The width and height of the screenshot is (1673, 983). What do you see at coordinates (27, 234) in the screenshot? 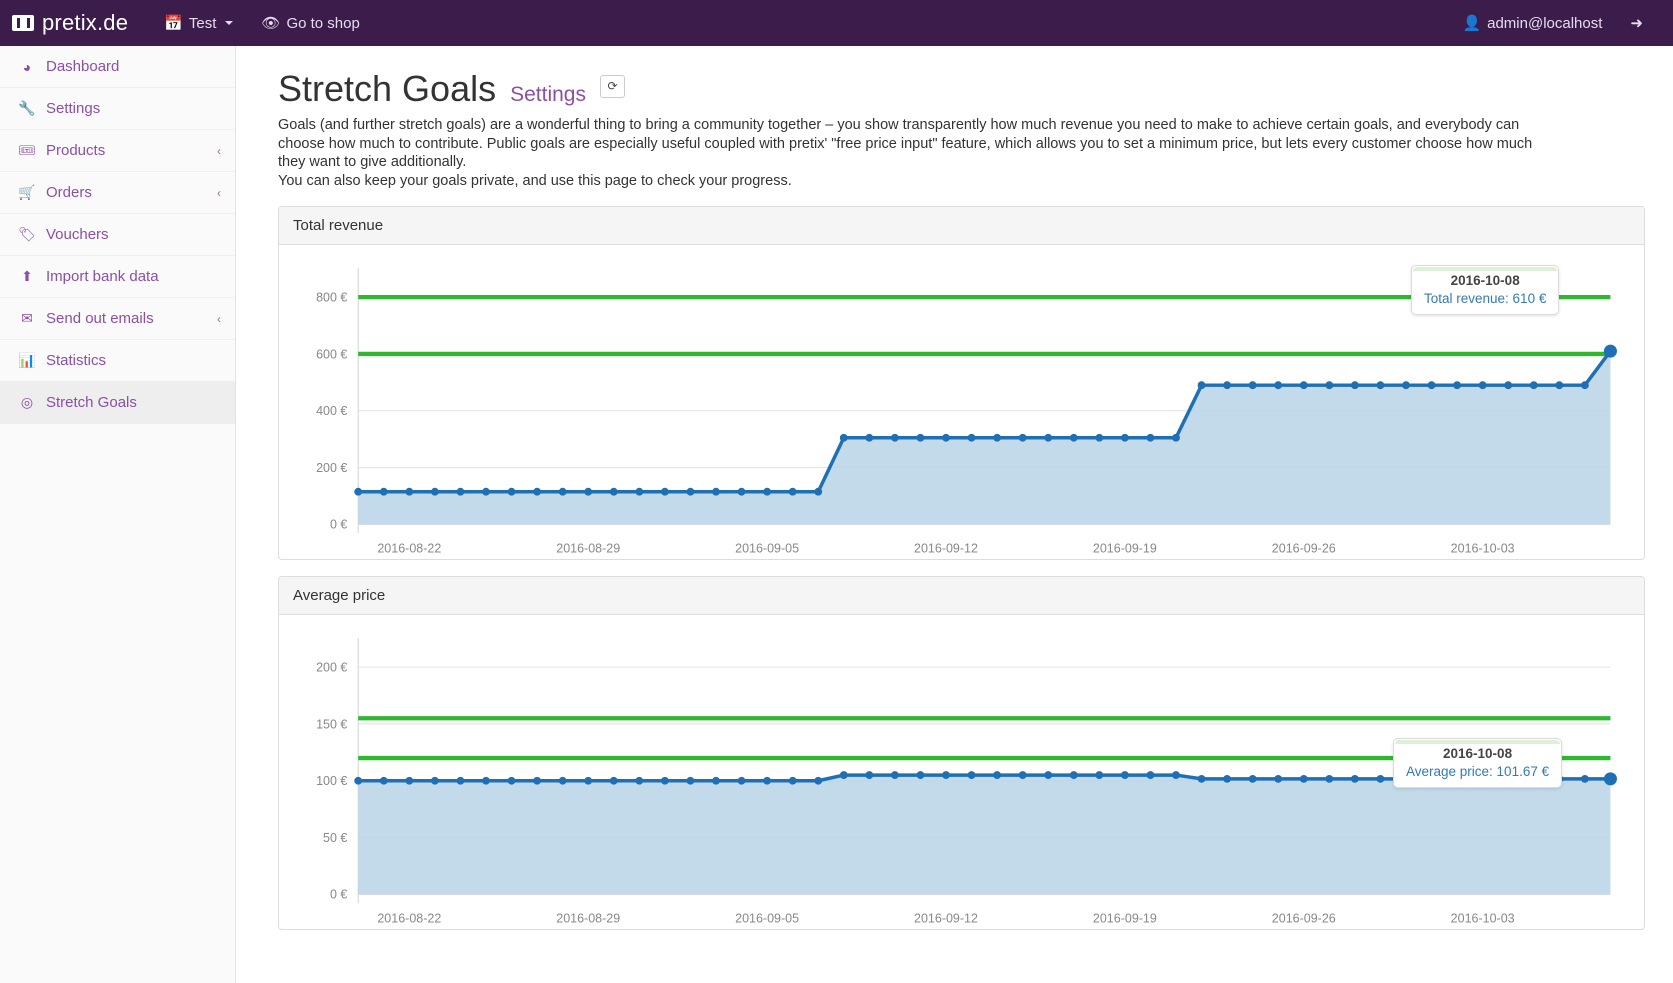
I see `tag-icon: 🏷` at bounding box center [27, 234].